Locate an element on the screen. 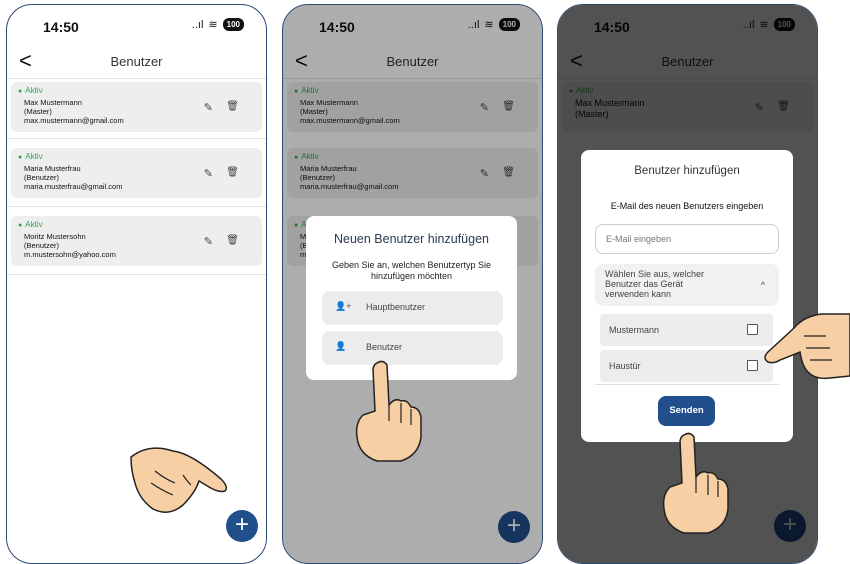  dialog-subtitle: E-Mail des neuen Benutzers eingeben is located at coordinates (687, 206).